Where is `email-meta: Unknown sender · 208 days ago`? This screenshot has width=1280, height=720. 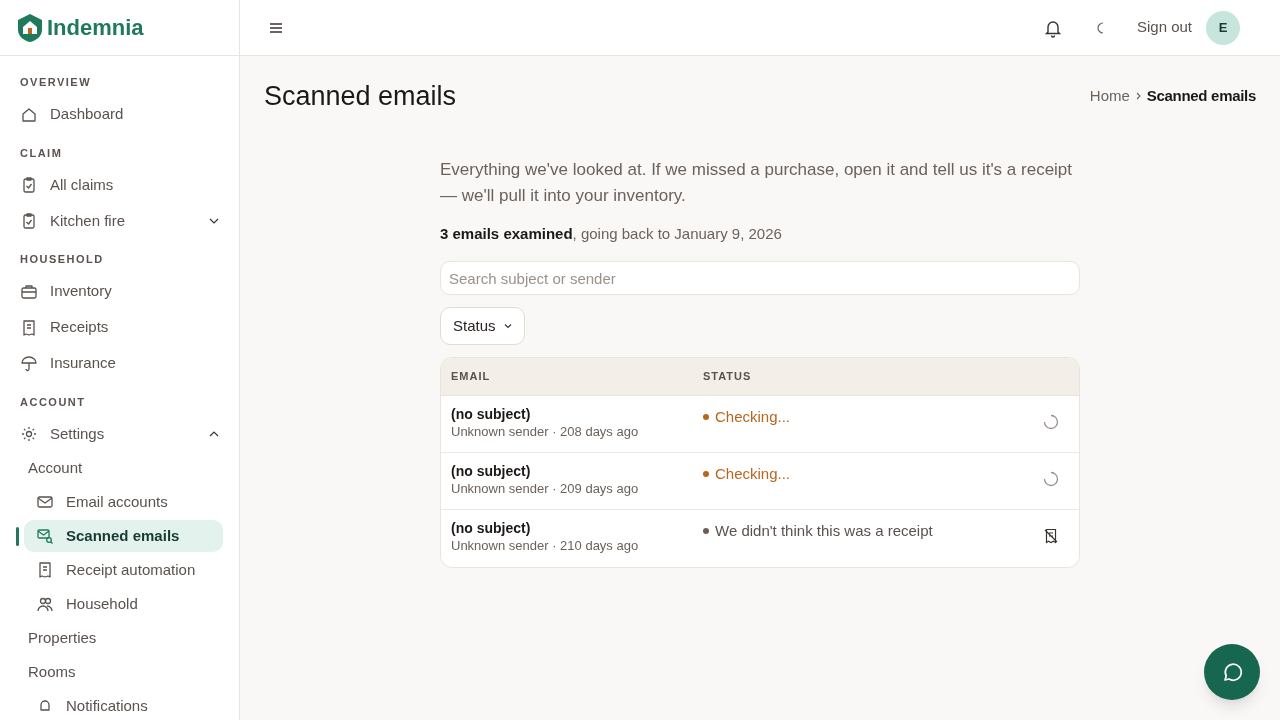 email-meta: Unknown sender · 208 days ago is located at coordinates (545, 431).